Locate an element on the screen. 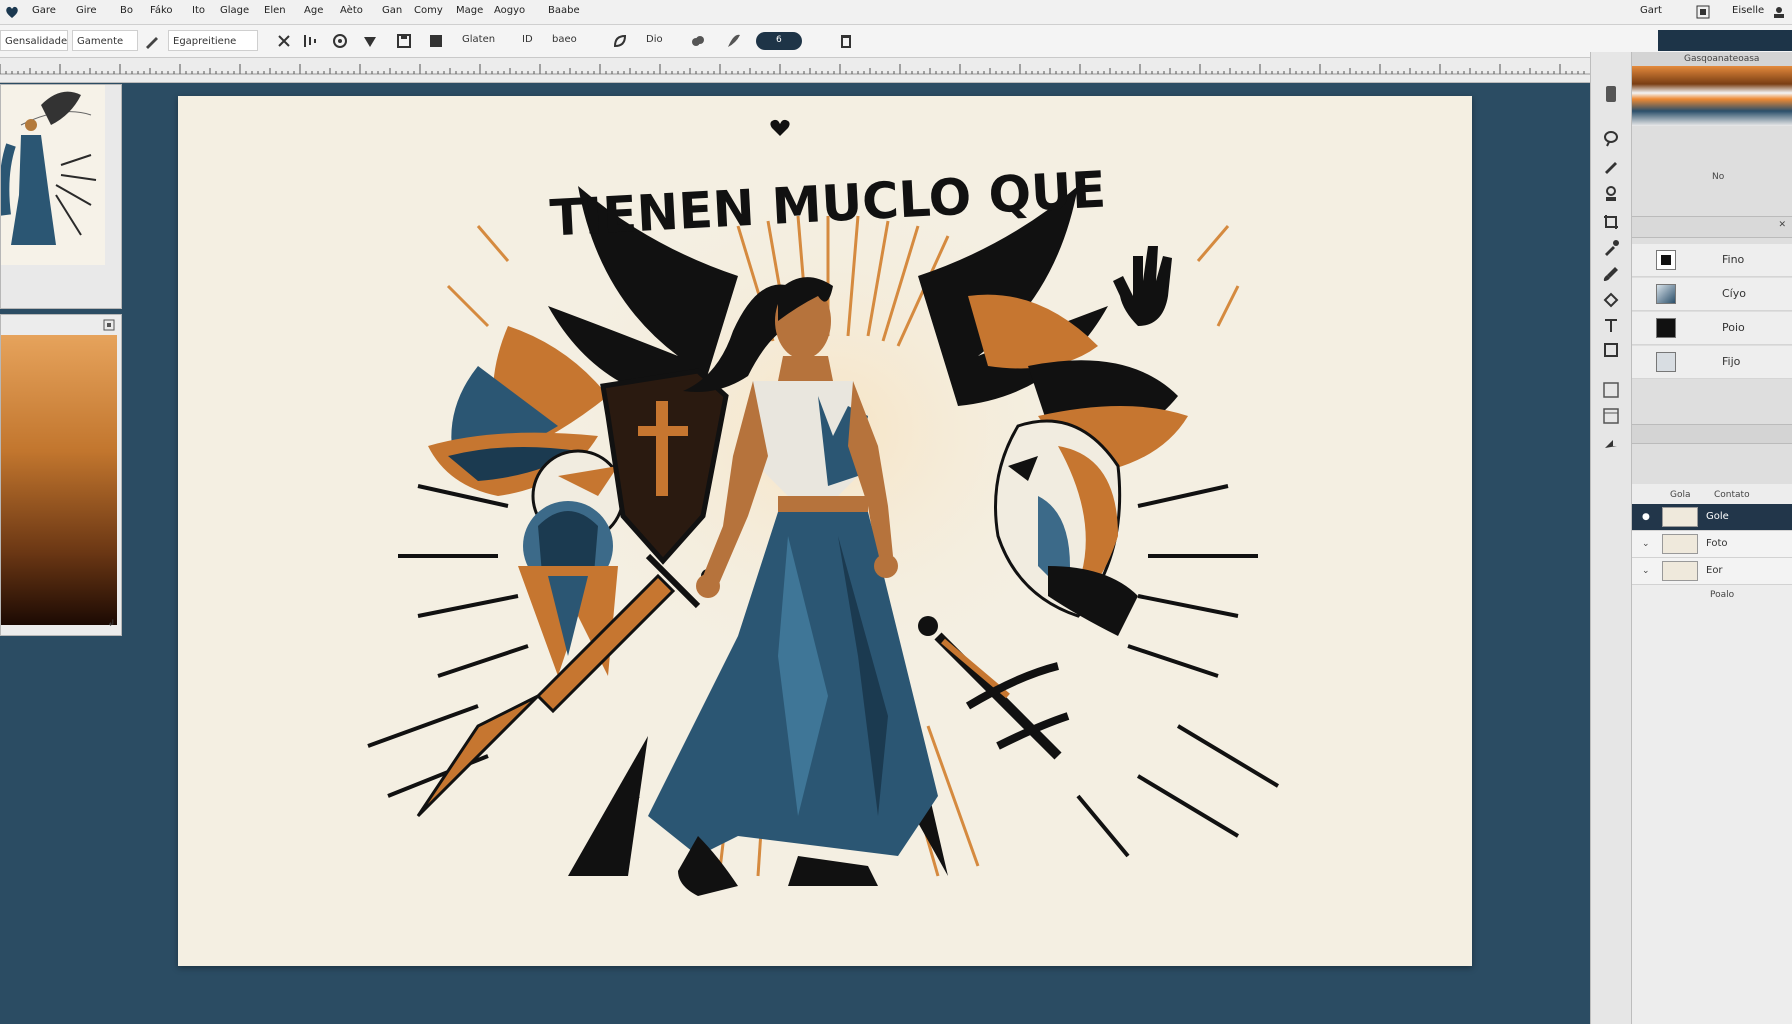 This screenshot has height=1024, width=1792. trash-icon is located at coordinates (846, 41).